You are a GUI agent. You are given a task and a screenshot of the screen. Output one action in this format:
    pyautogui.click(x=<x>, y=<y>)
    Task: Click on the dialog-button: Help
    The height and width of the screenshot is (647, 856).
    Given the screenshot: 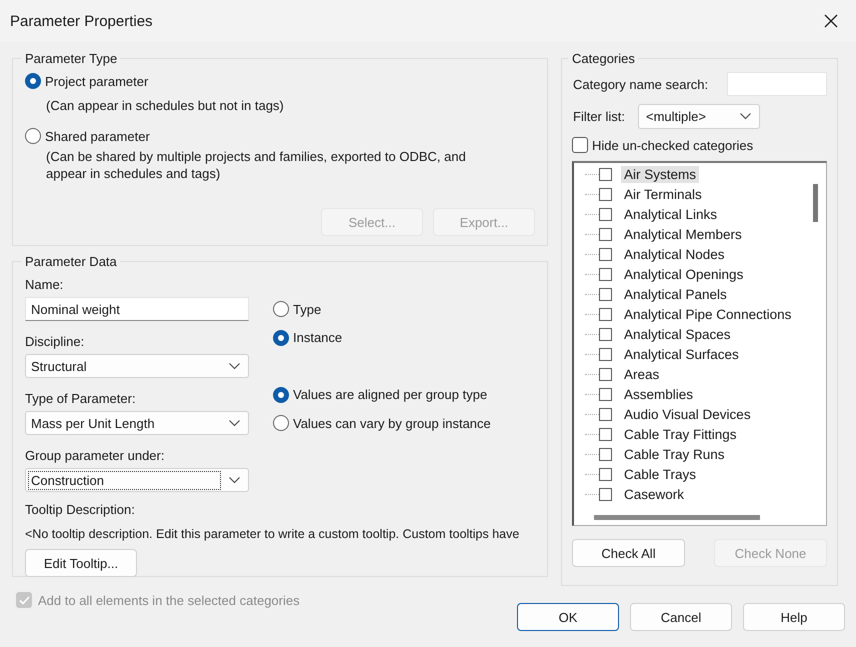 What is the action you would take?
    pyautogui.click(x=794, y=617)
    